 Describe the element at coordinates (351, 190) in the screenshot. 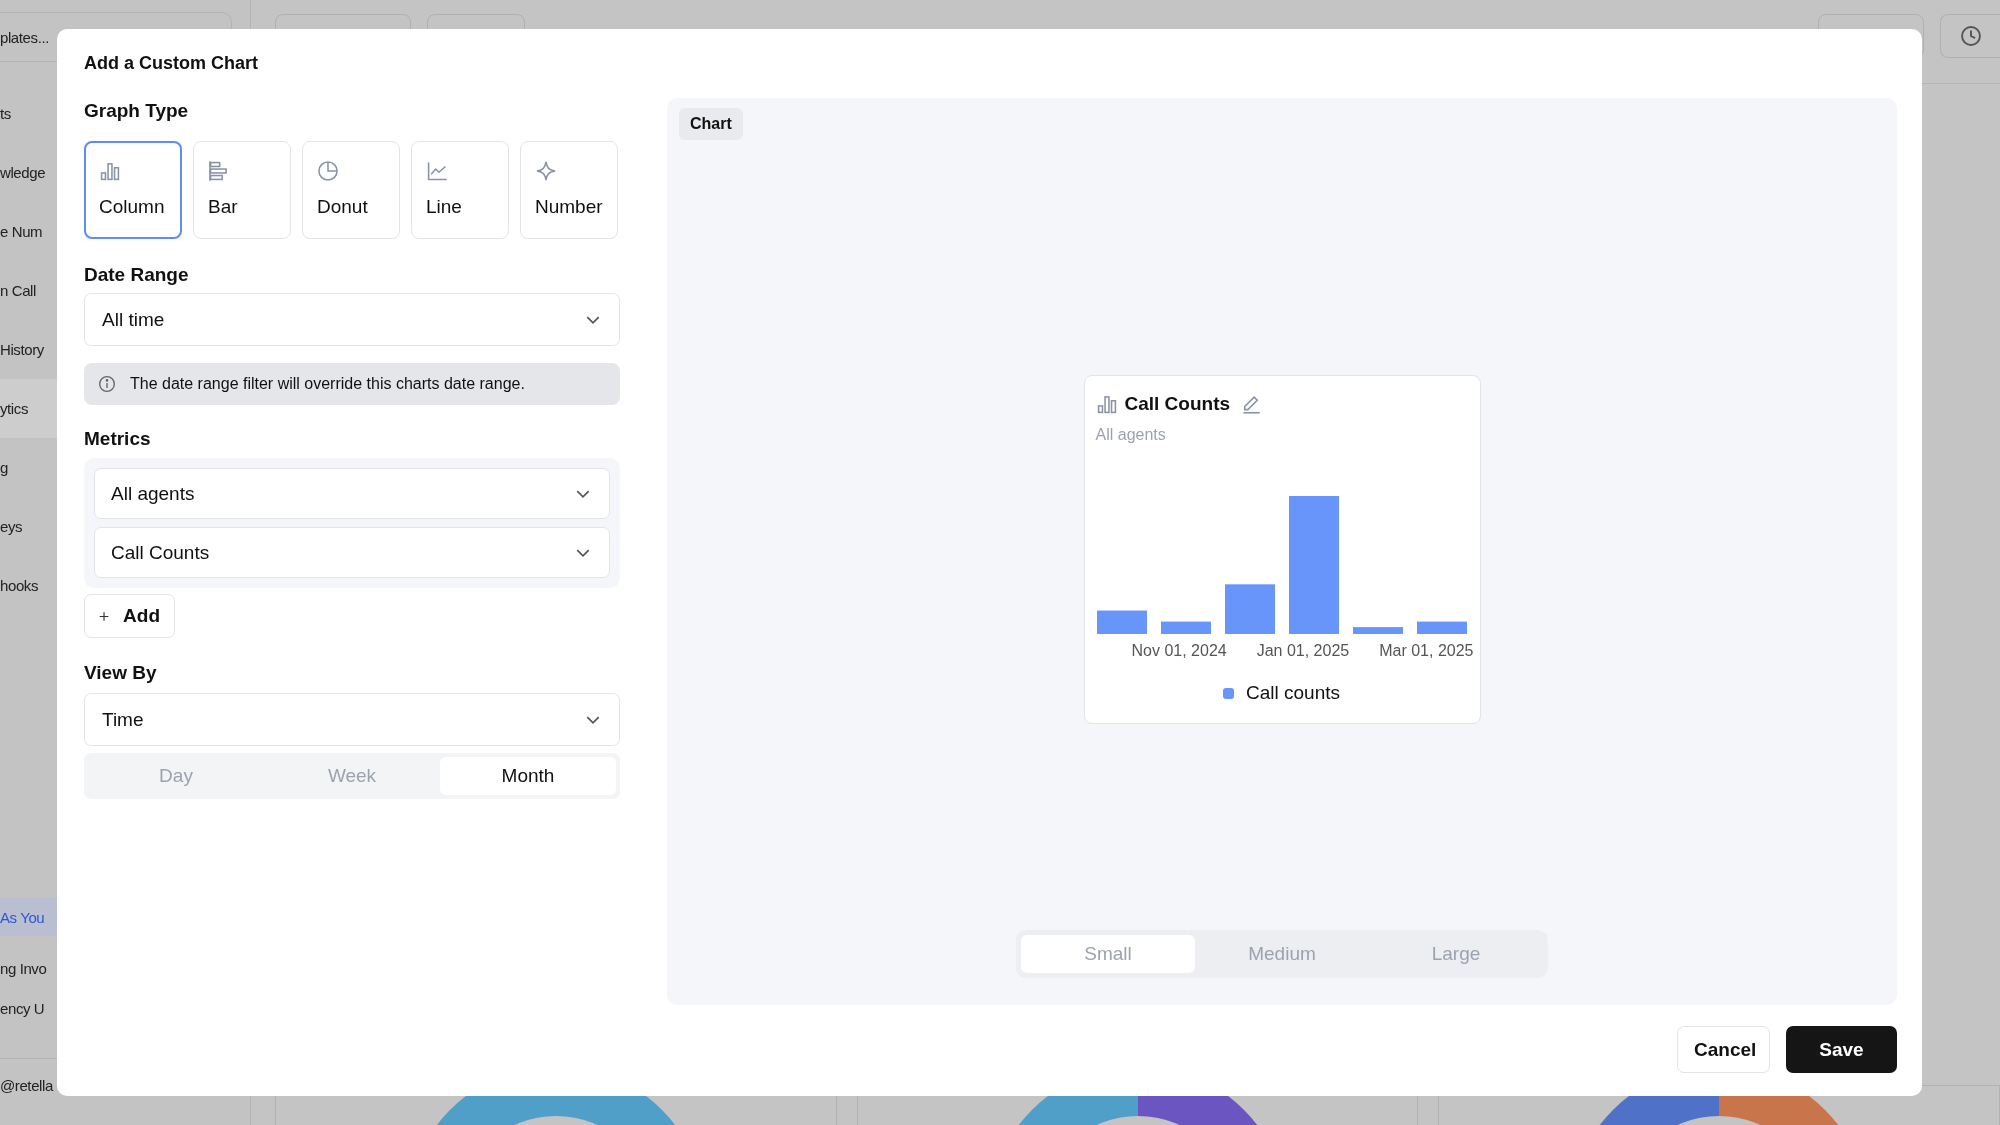

I see `graph-type-option: Donut` at that location.